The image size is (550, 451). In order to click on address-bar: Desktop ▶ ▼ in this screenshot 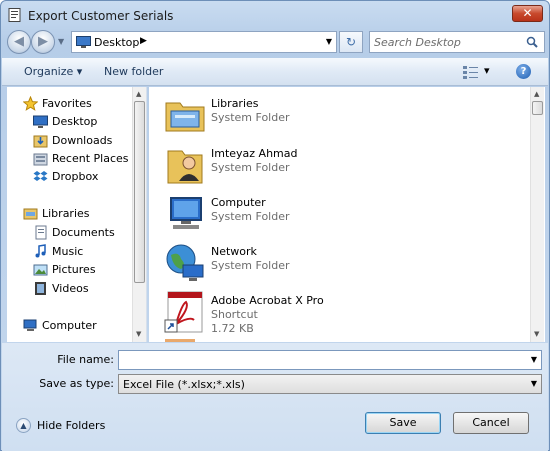, I will do `click(204, 42)`.